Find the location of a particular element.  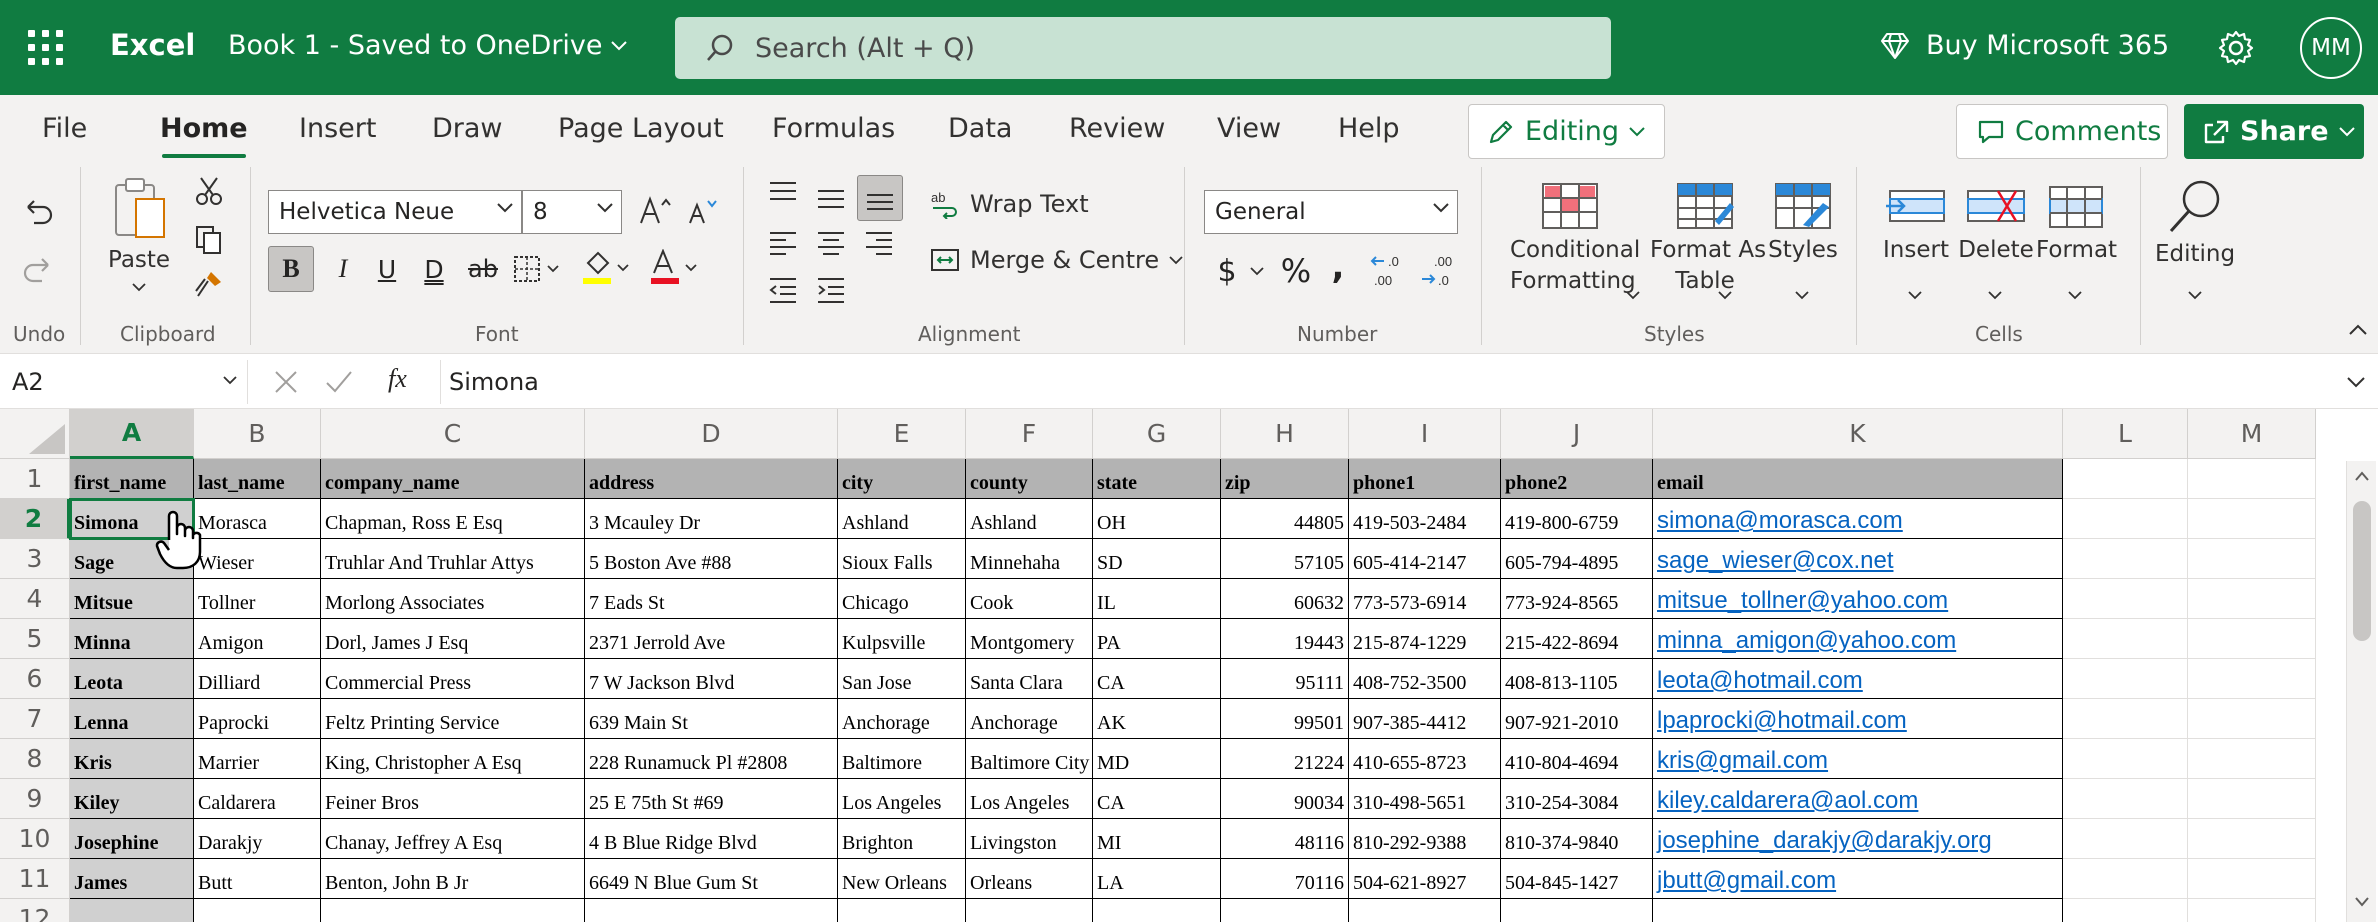

table-cell: 25 E 75th St #69 is located at coordinates (711, 799).